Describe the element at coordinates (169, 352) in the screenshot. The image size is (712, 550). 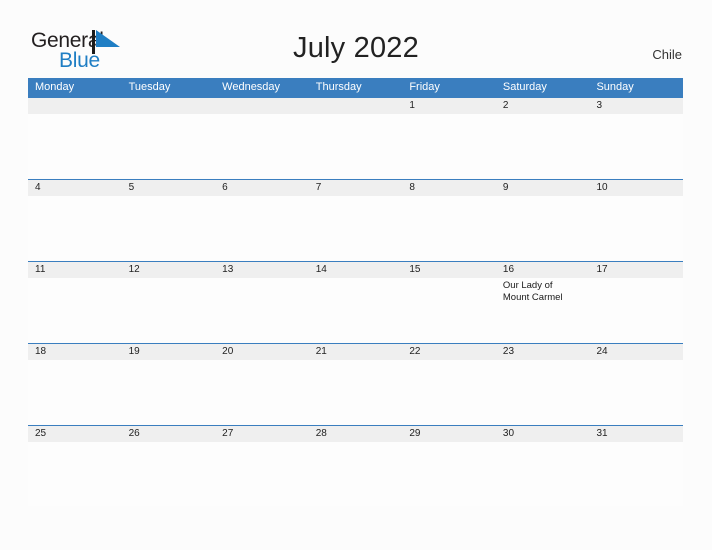
I see `day-number: 19` at that location.